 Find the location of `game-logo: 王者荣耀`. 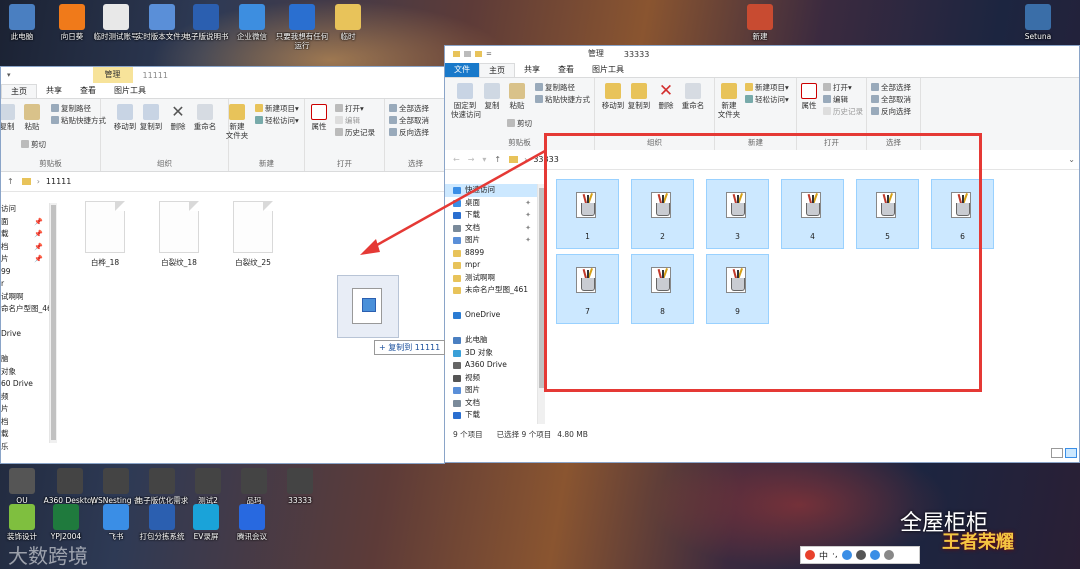

game-logo: 王者荣耀 is located at coordinates (978, 542).